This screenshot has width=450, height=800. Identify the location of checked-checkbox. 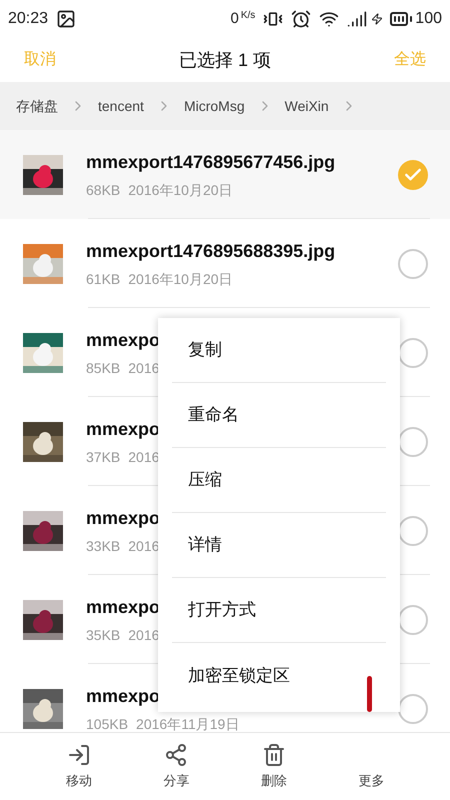
(413, 175).